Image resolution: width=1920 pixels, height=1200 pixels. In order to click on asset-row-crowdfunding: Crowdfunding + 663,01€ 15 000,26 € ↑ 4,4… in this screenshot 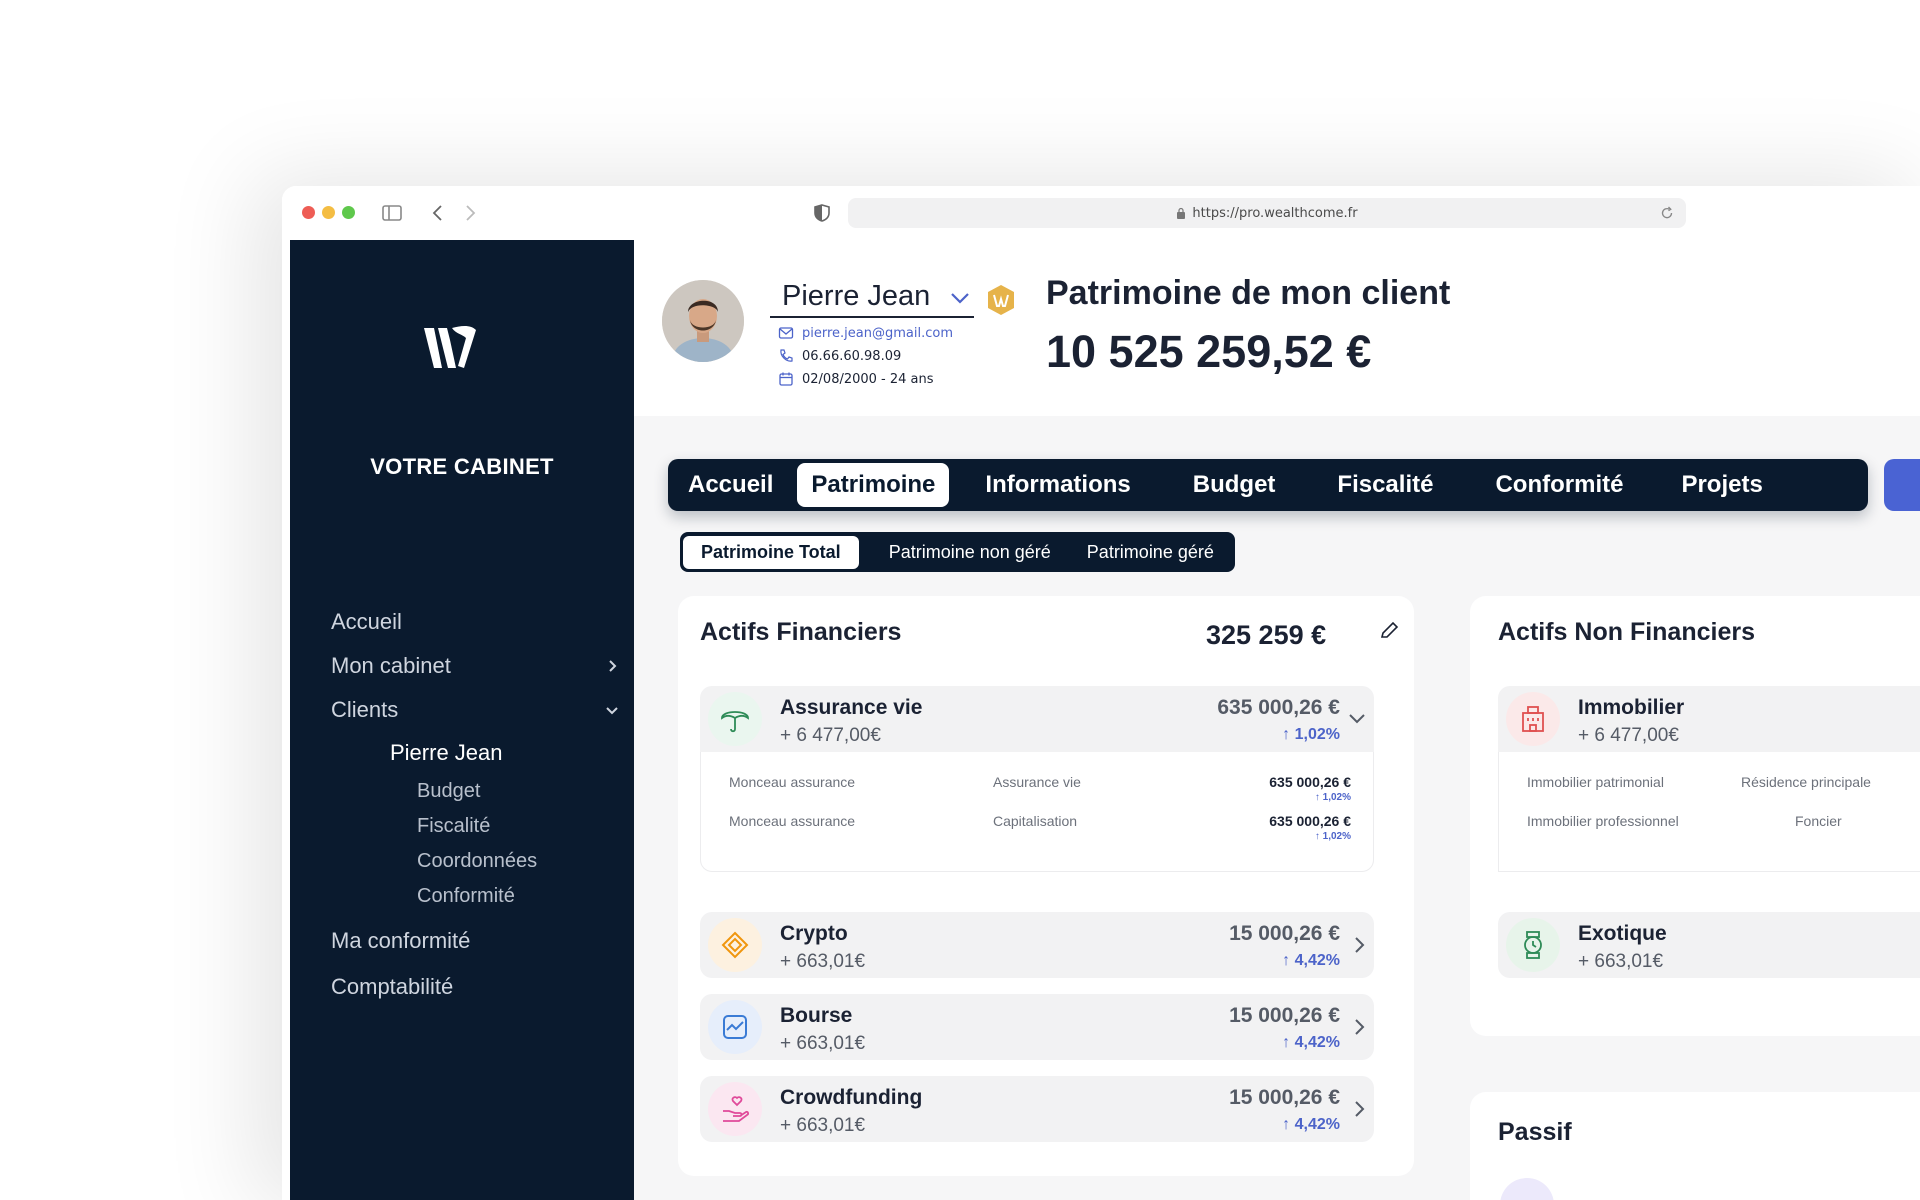, I will do `click(1037, 1109)`.